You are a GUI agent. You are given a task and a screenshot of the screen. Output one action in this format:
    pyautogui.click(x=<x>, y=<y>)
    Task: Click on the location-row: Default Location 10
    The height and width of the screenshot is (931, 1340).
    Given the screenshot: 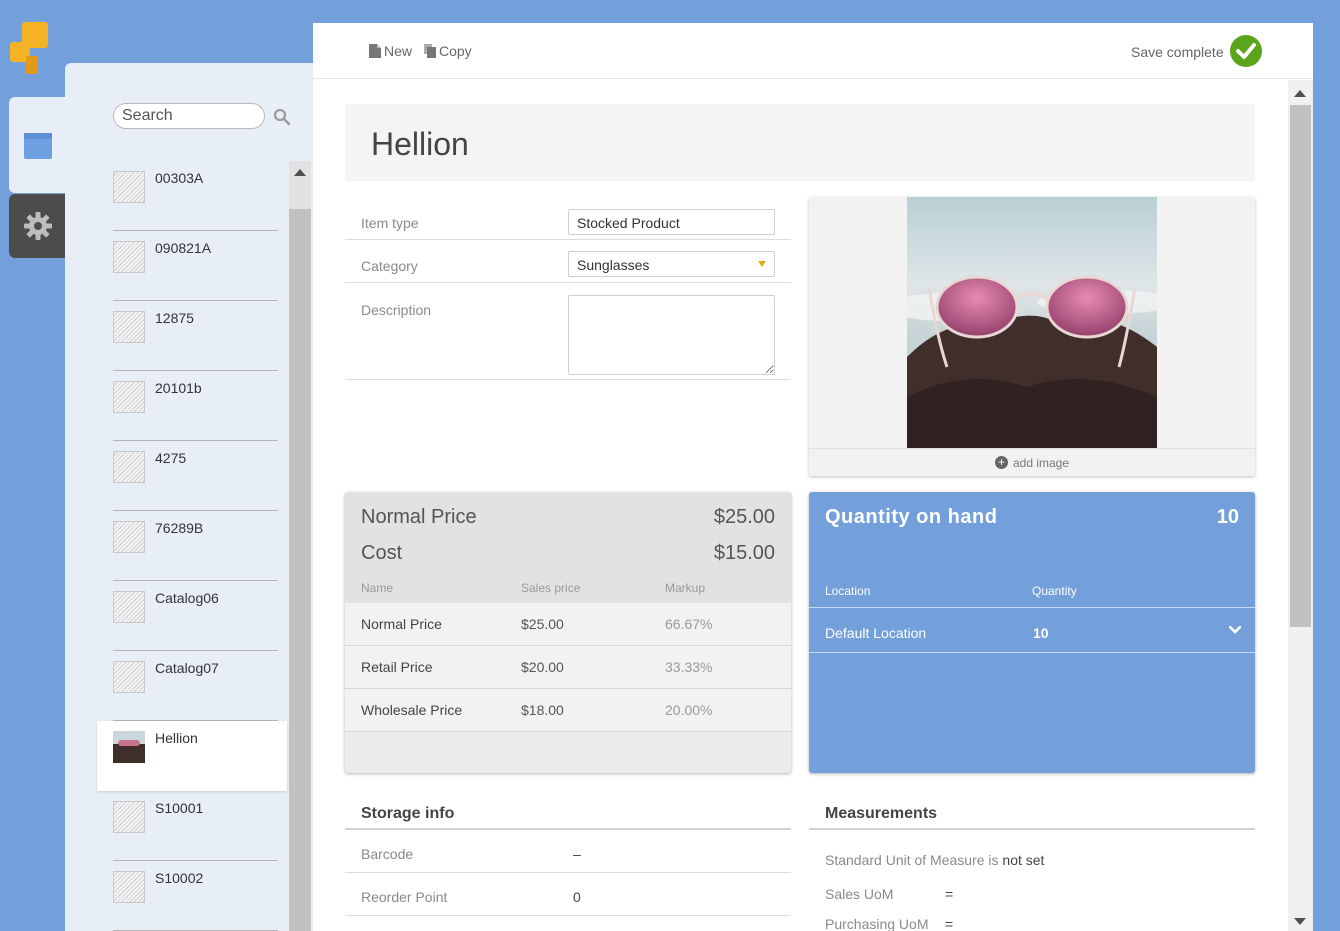 What is the action you would take?
    pyautogui.click(x=1032, y=630)
    